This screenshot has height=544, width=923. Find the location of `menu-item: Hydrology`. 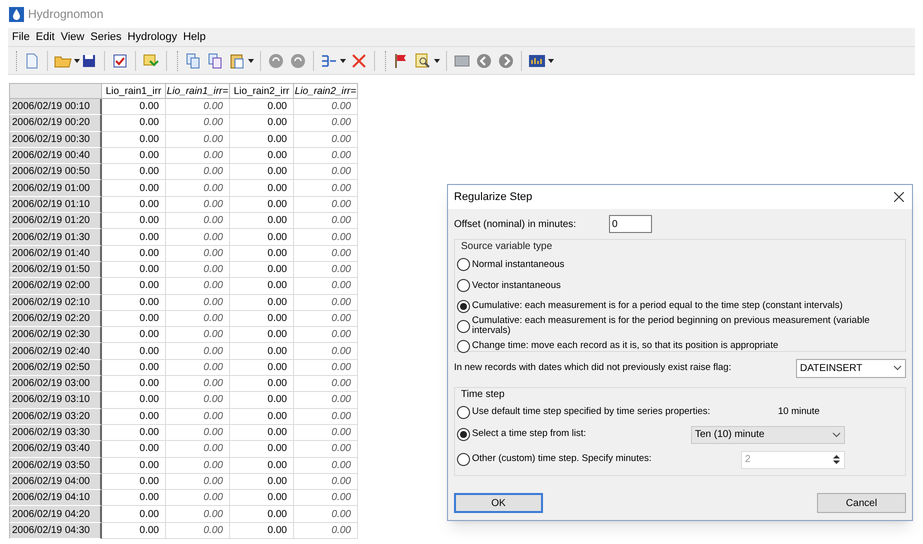

menu-item: Hydrology is located at coordinates (153, 37).